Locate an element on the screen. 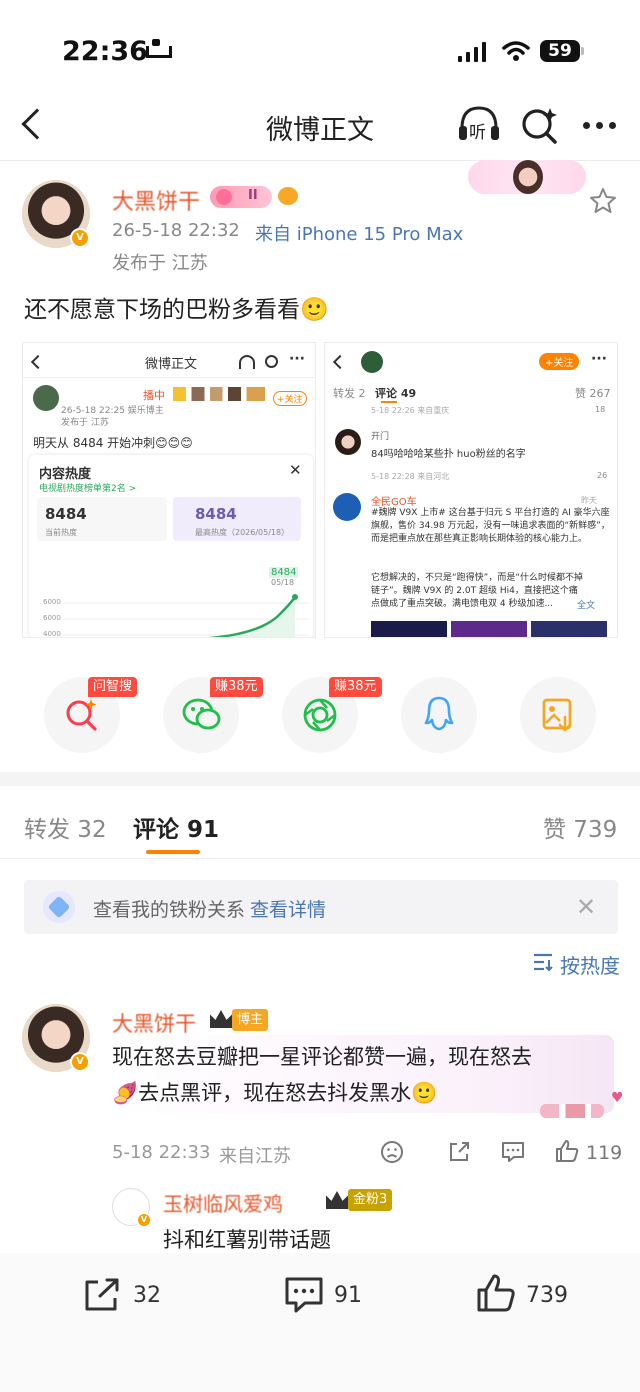 The image size is (640, 1392). comment-time: 5-18 22:33 is located at coordinates (161, 1152).